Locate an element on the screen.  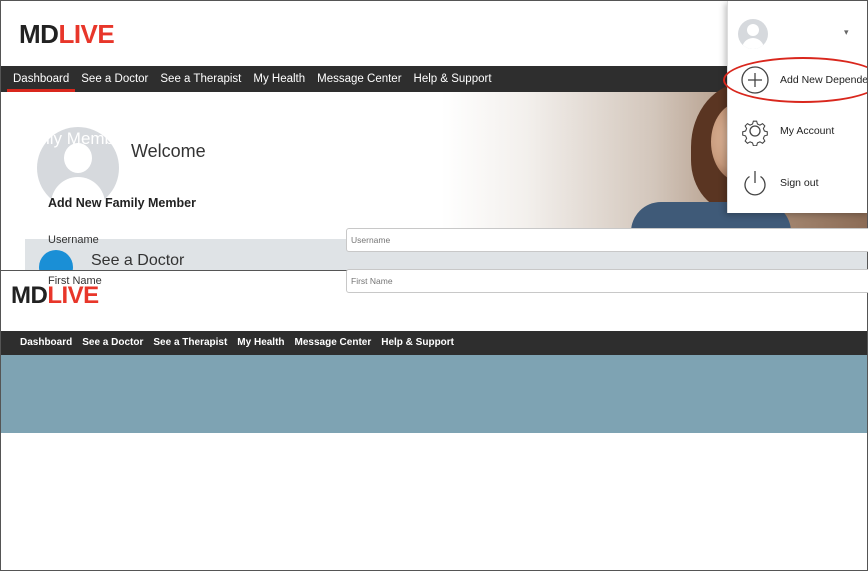
chevron-down-icon: ▾ is located at coordinates (846, 32).